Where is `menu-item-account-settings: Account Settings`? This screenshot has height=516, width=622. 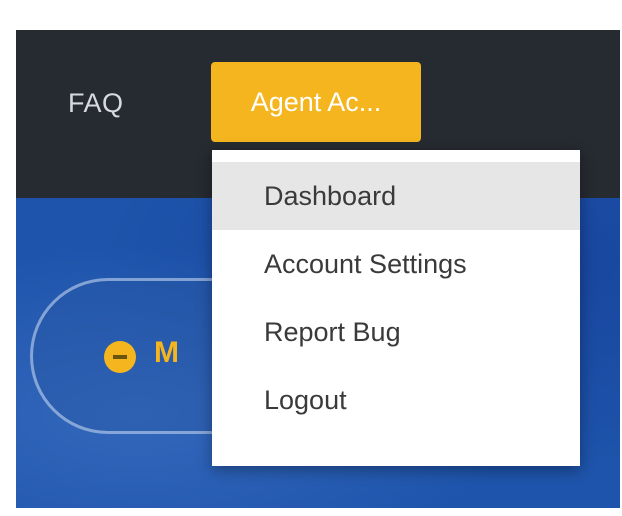 menu-item-account-settings: Account Settings is located at coordinates (396, 264).